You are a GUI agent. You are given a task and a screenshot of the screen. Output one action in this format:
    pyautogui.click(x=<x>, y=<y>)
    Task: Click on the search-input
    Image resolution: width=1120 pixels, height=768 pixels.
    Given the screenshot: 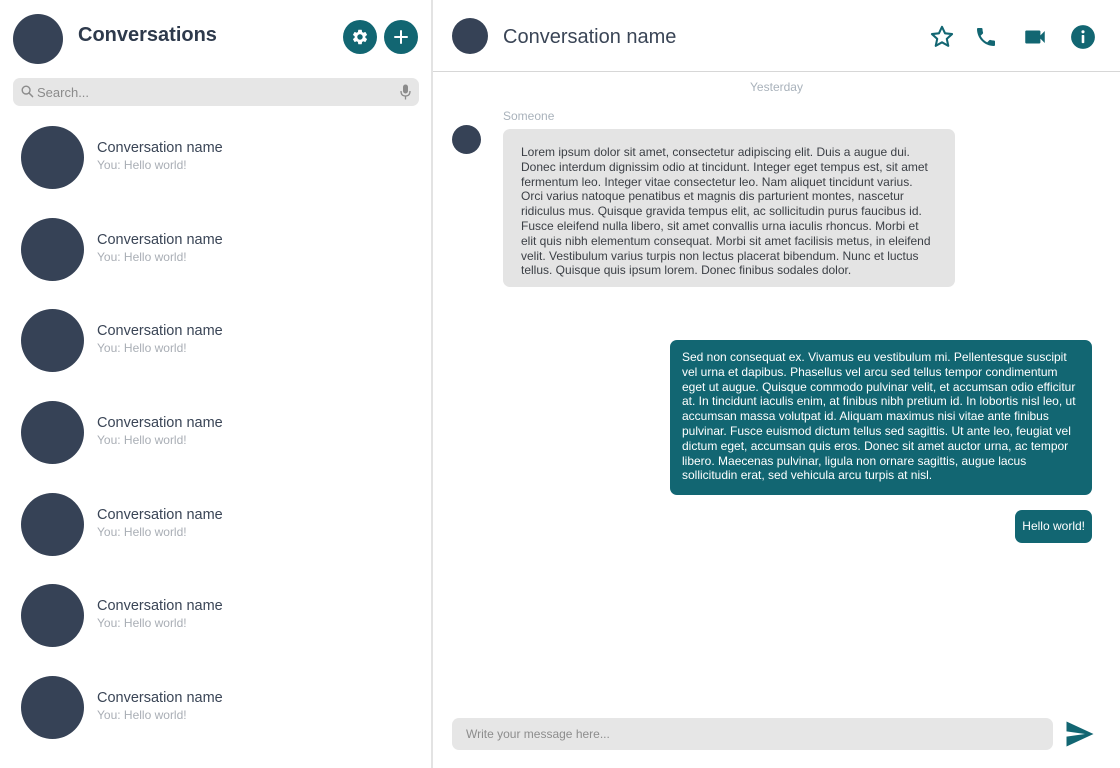 What is the action you would take?
    pyautogui.click(x=212, y=92)
    